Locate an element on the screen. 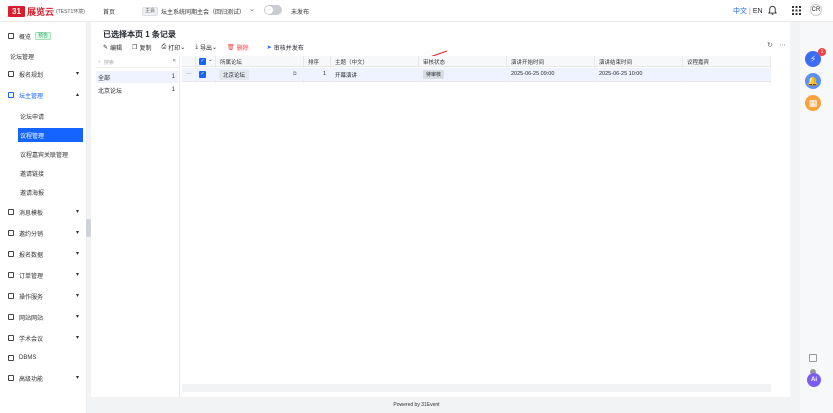 The width and height of the screenshot is (833, 413). sidebar-item-label: 学术会议 is located at coordinates (31, 339).